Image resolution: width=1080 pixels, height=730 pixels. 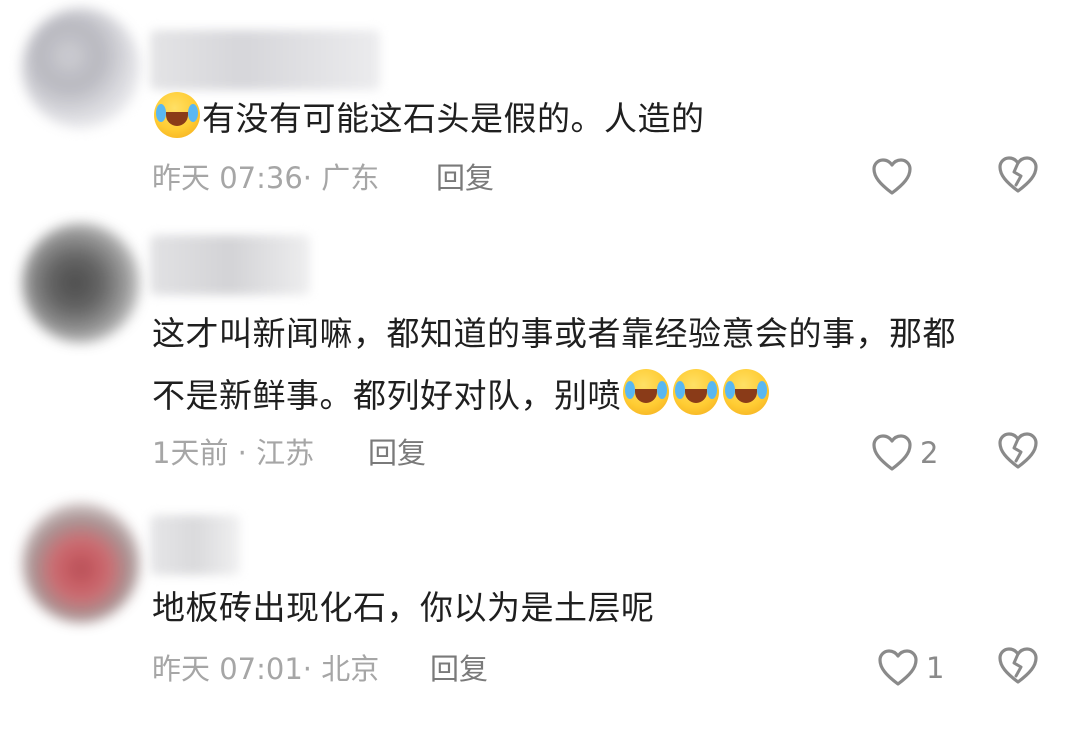 What do you see at coordinates (935, 668) in the screenshot?
I see `like-count: 1` at bounding box center [935, 668].